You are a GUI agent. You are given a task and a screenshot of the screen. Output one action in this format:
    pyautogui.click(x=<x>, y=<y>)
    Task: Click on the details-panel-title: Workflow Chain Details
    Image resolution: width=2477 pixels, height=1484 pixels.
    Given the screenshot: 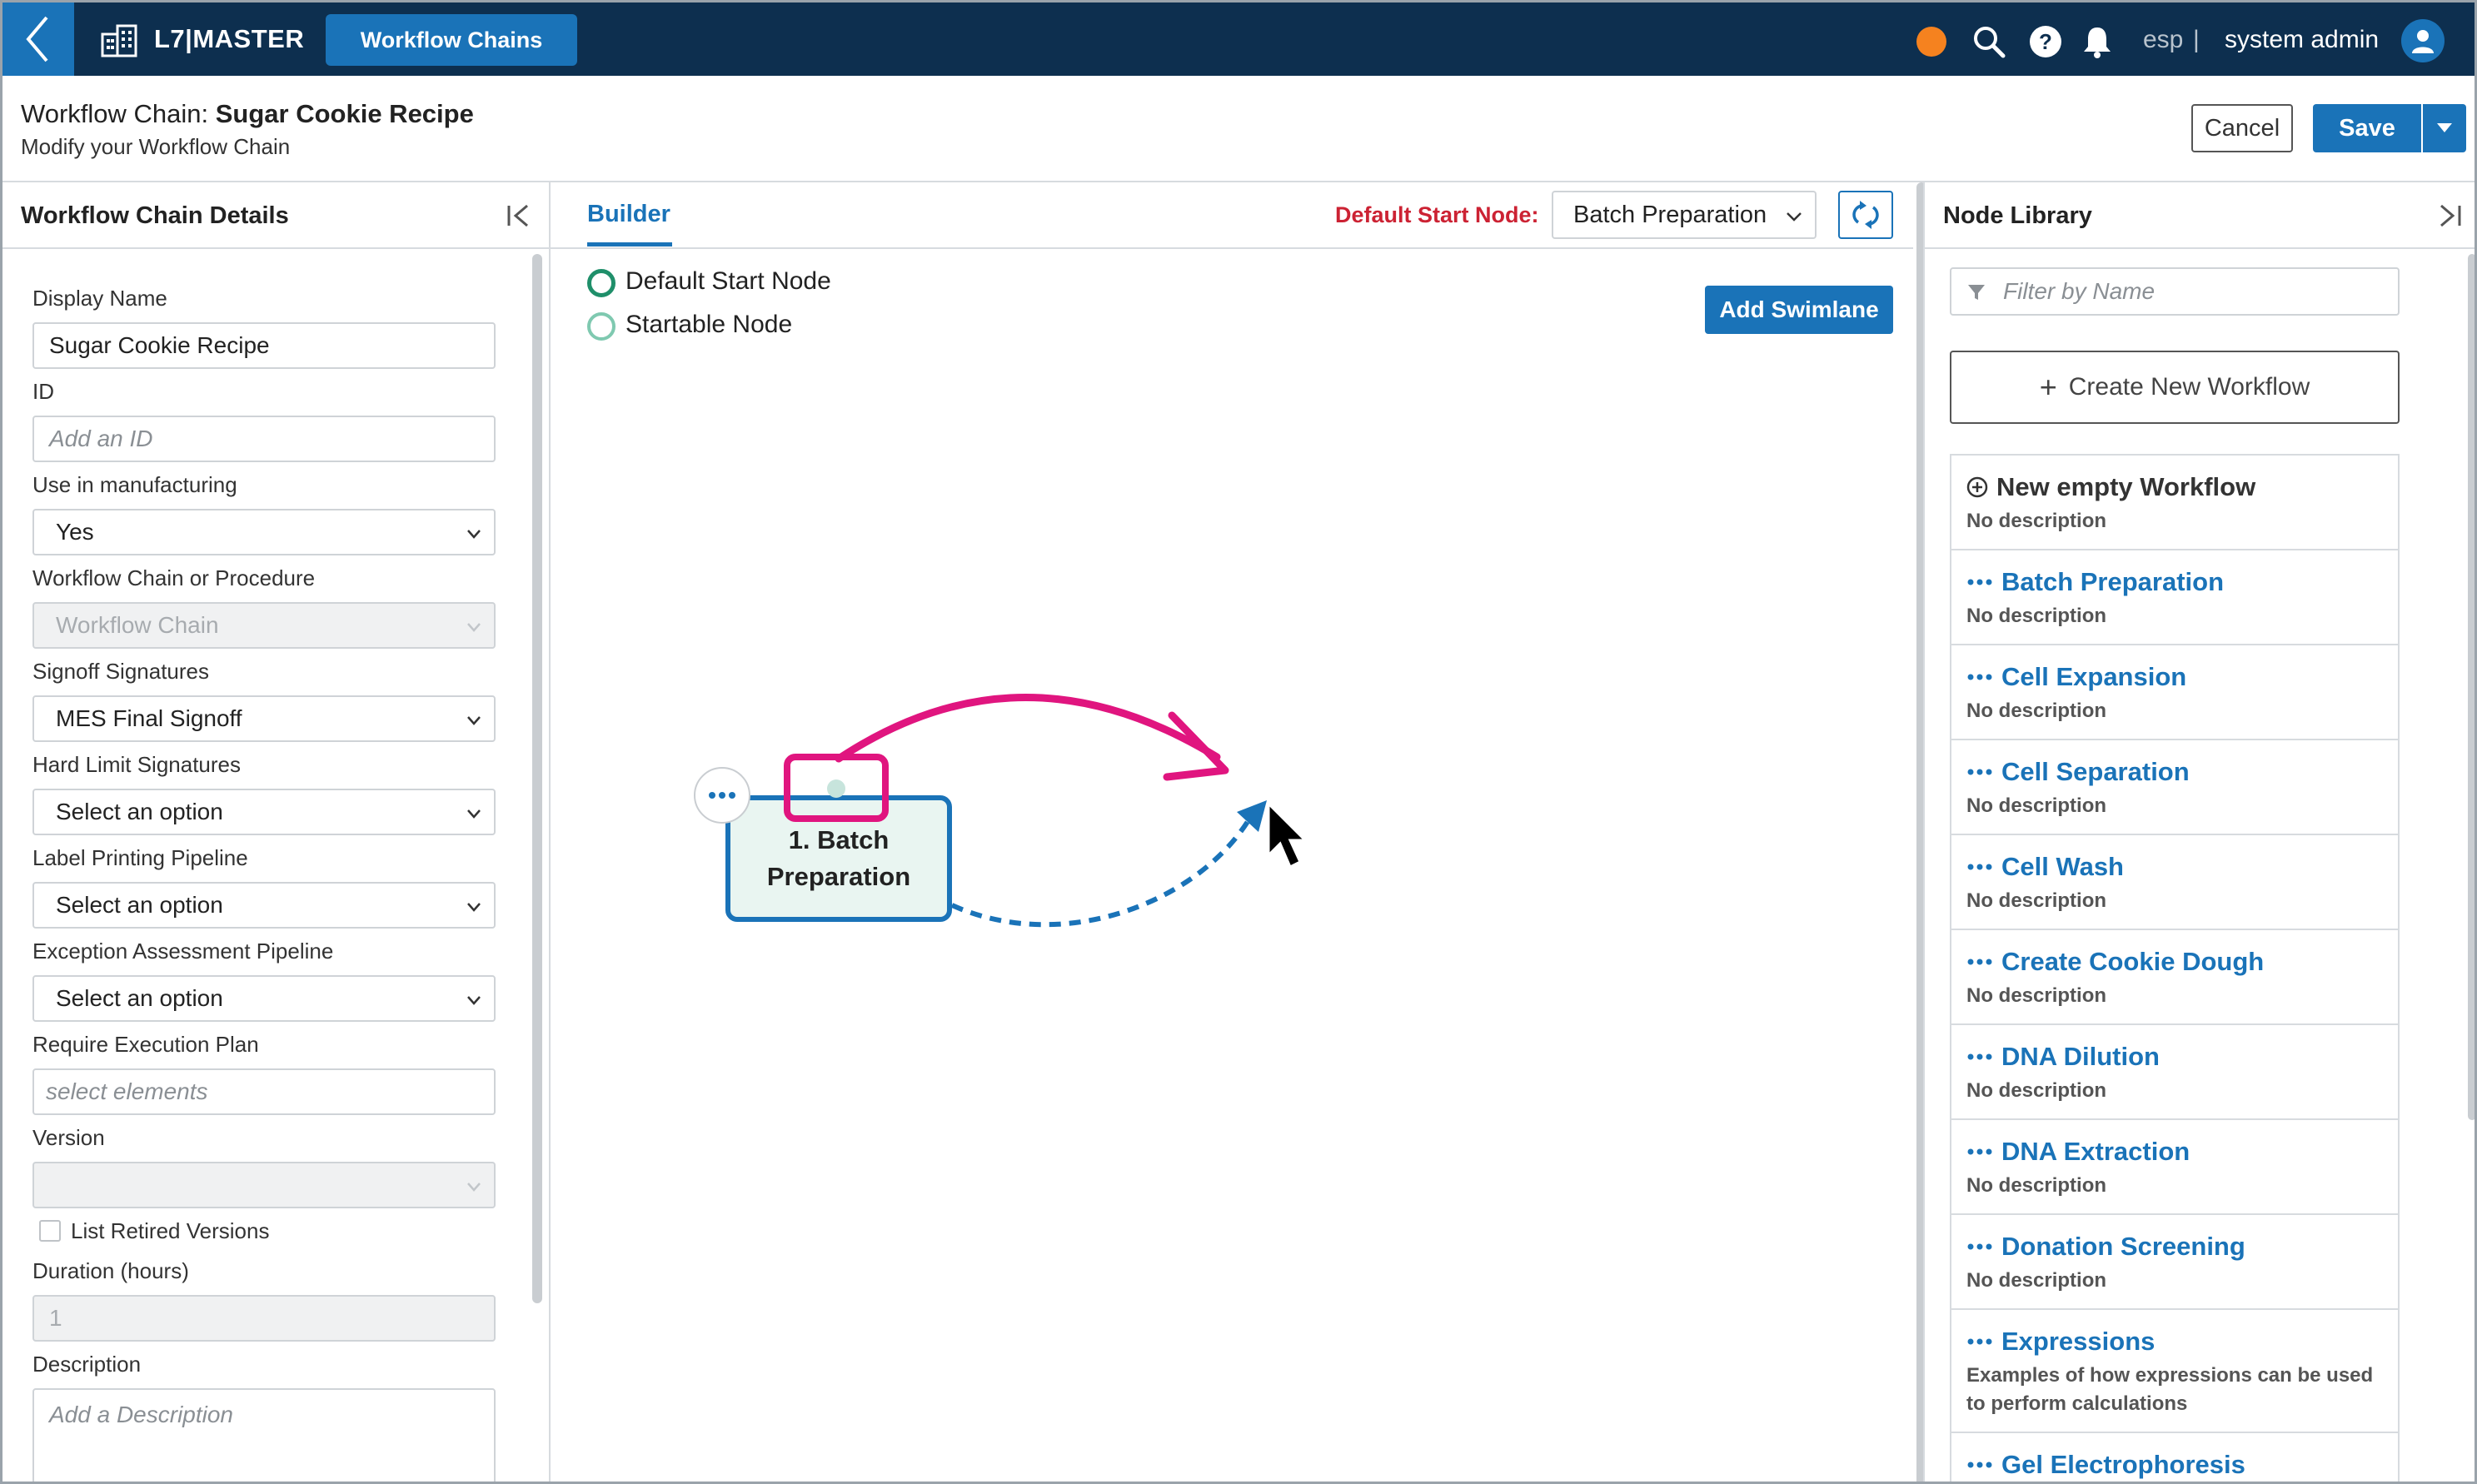 What is the action you would take?
    pyautogui.click(x=155, y=216)
    